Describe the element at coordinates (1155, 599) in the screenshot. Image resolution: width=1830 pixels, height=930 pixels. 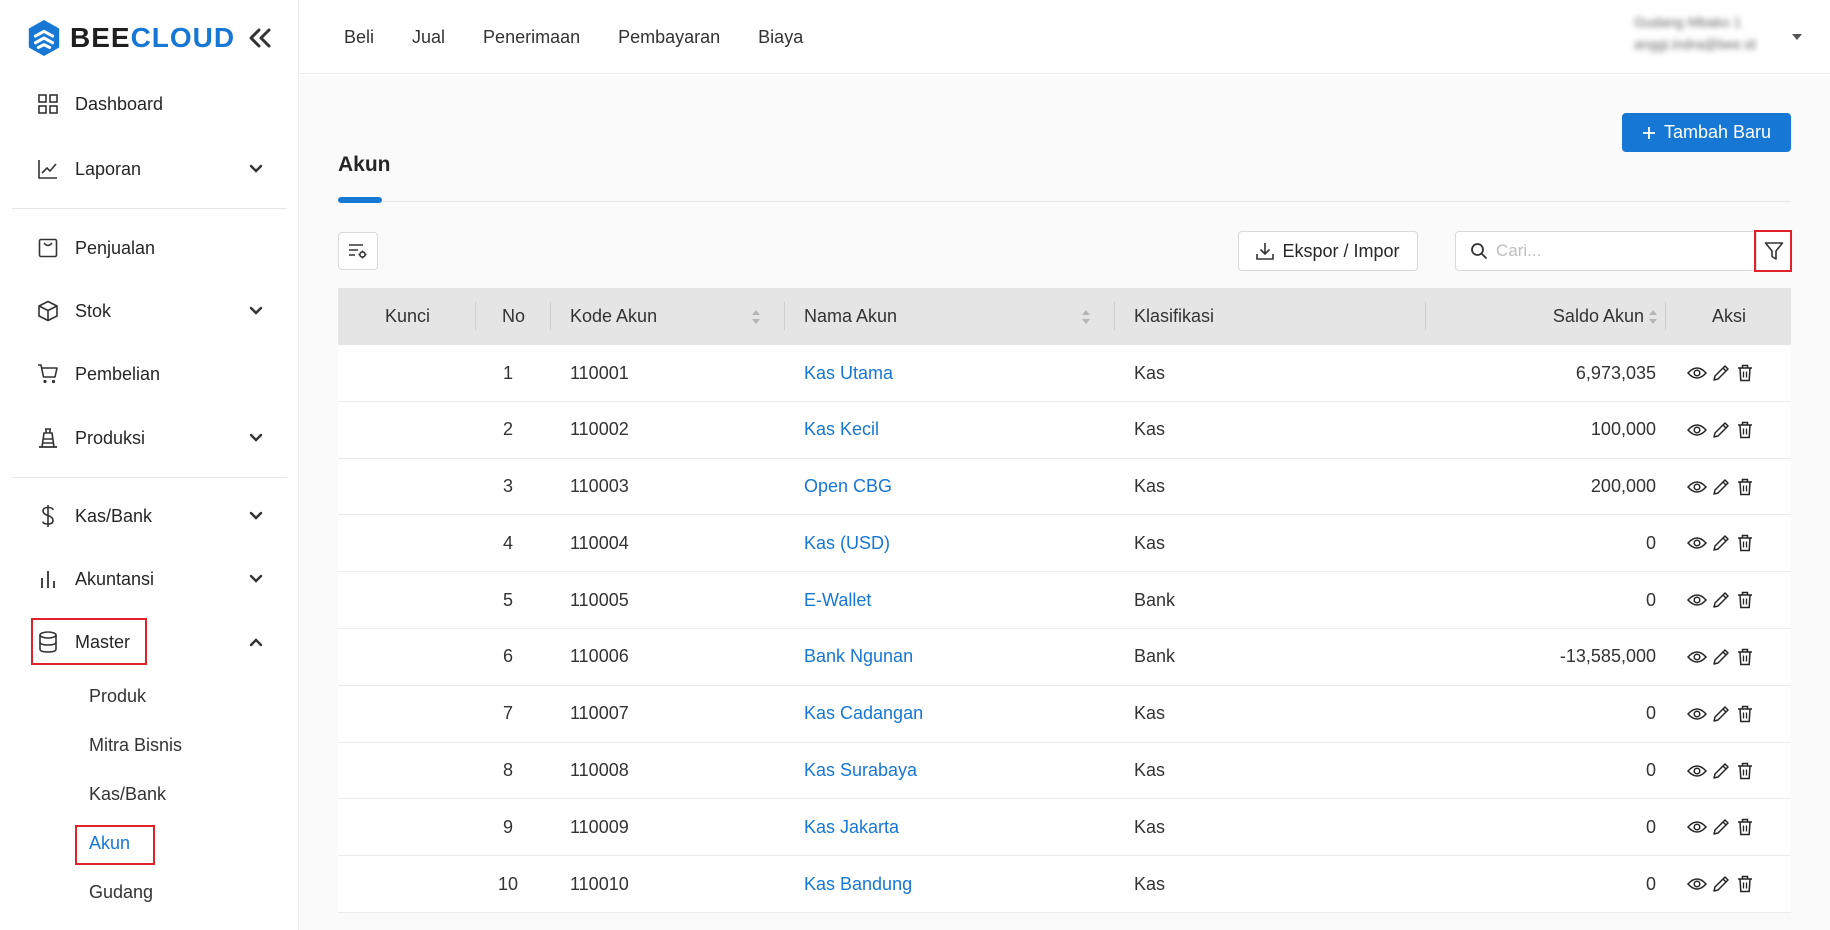
I see `cell-klasifikasi: Bank` at that location.